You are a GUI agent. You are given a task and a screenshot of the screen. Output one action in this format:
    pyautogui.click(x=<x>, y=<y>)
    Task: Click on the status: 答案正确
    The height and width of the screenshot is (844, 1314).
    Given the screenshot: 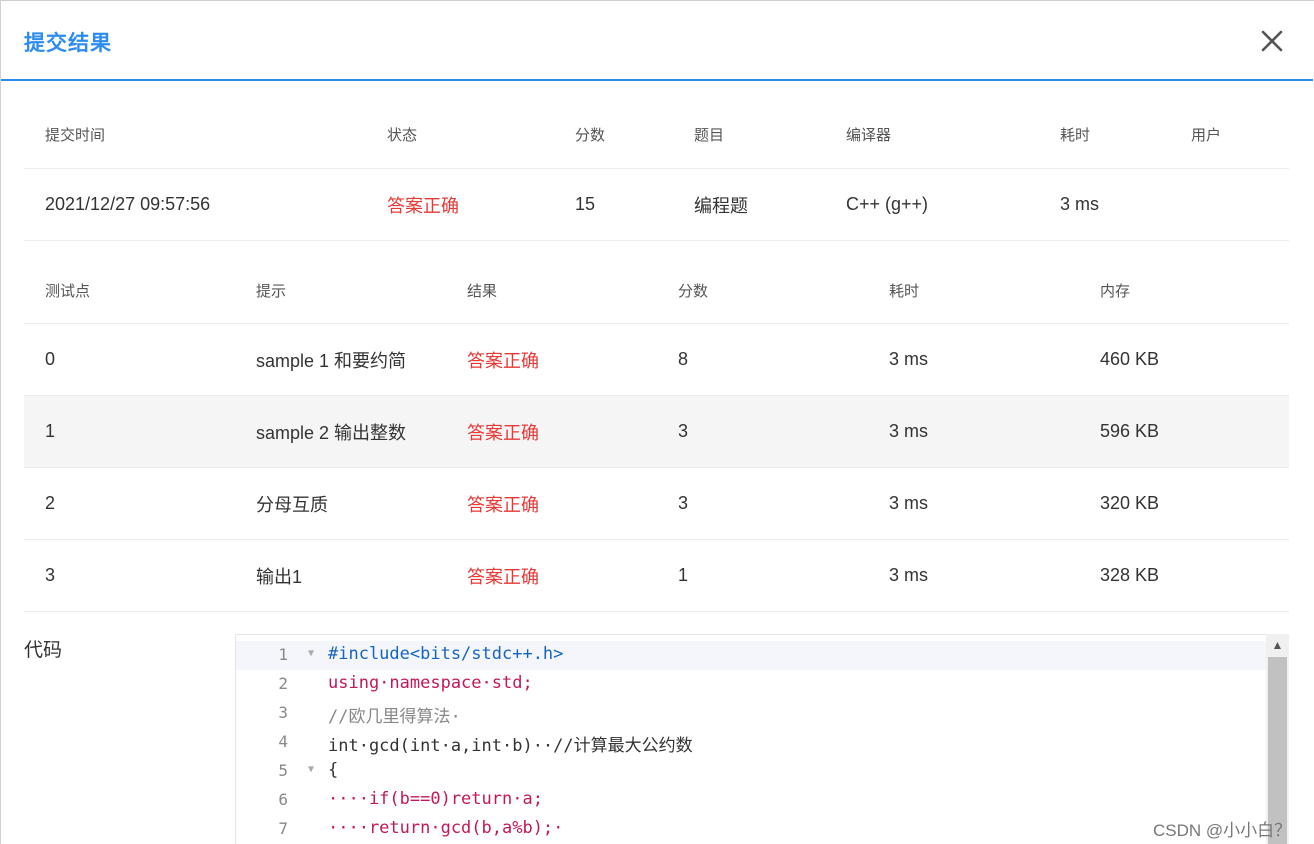 What is the action you would take?
    pyautogui.click(x=423, y=205)
    